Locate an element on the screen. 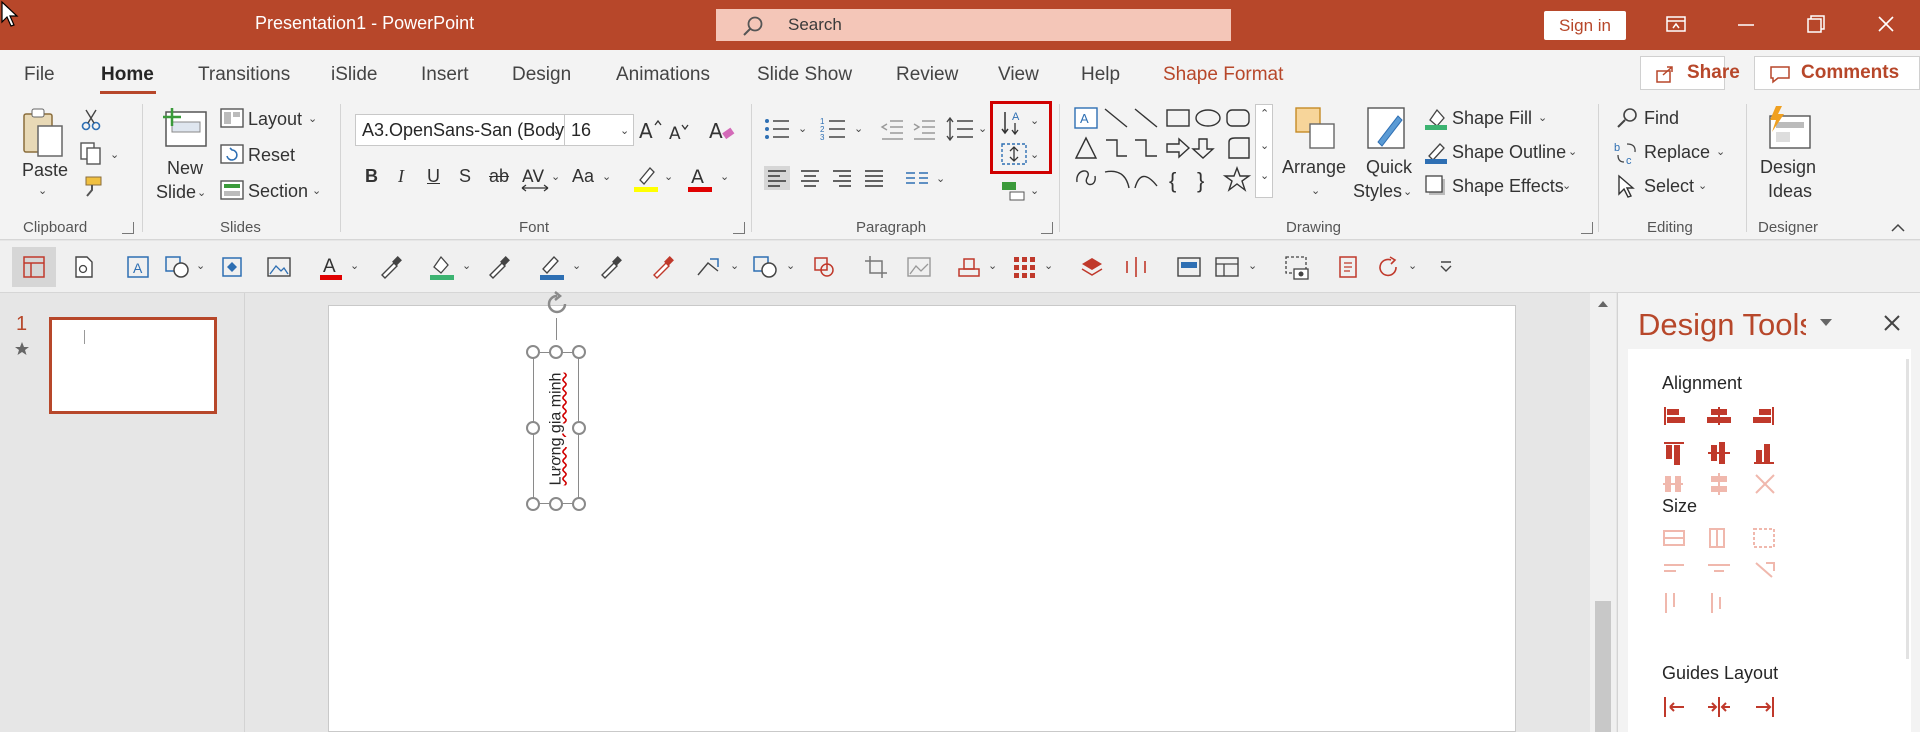  textbox-text: Lương gia minh is located at coordinates (556, 429).